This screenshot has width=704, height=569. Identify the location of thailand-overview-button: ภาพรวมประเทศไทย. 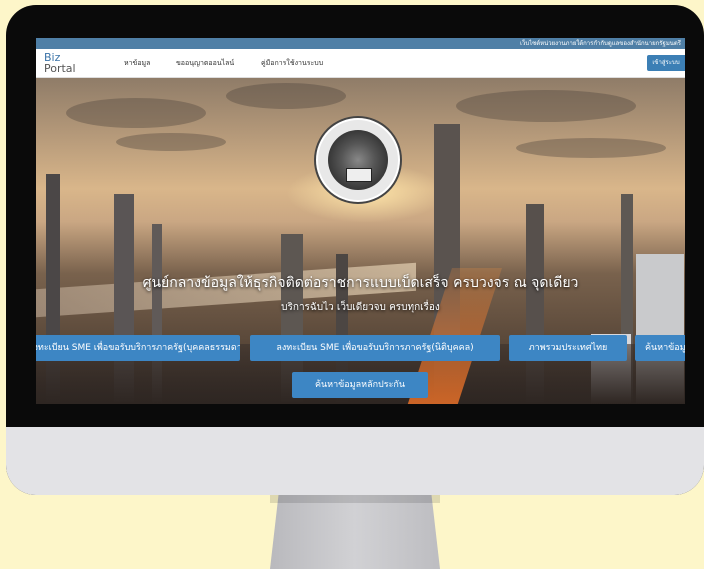
(568, 348).